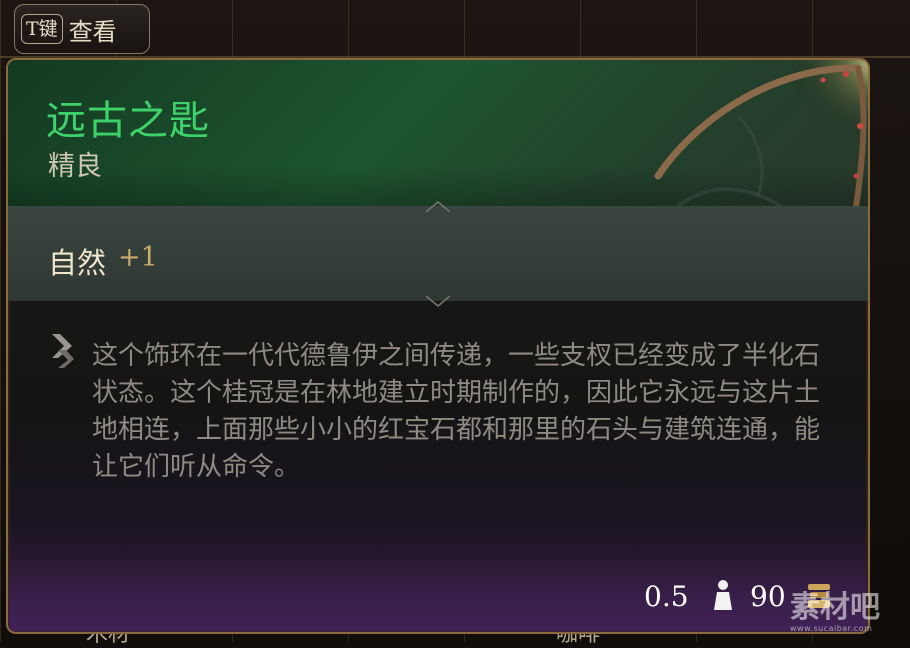 This screenshot has height=648, width=910. What do you see at coordinates (831, 628) in the screenshot?
I see `watermark-url: www.sucaibar.com` at bounding box center [831, 628].